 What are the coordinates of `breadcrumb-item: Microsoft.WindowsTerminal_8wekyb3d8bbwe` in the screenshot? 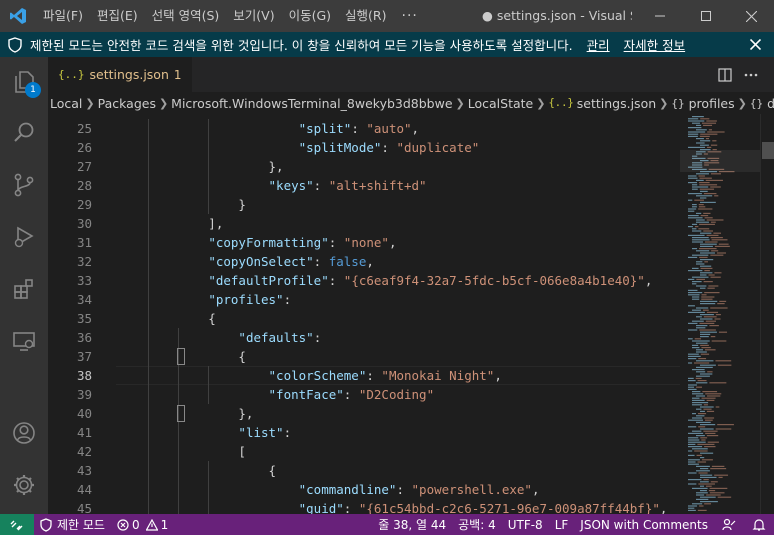 It's located at (311, 103).